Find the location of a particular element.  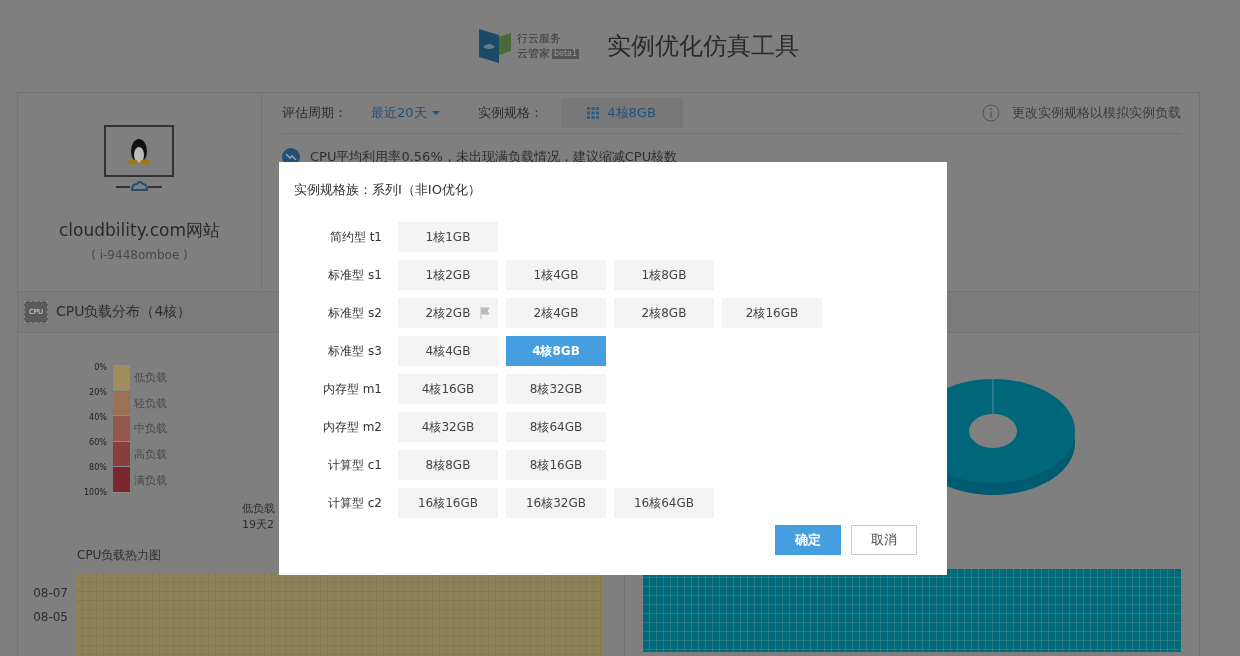

spec-option: 1核8GB is located at coordinates (664, 275).